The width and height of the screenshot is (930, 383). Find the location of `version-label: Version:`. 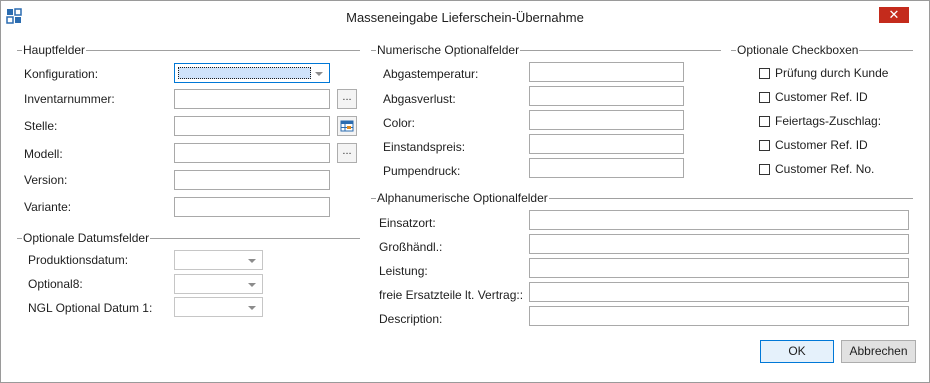

version-label: Version: is located at coordinates (46, 180).